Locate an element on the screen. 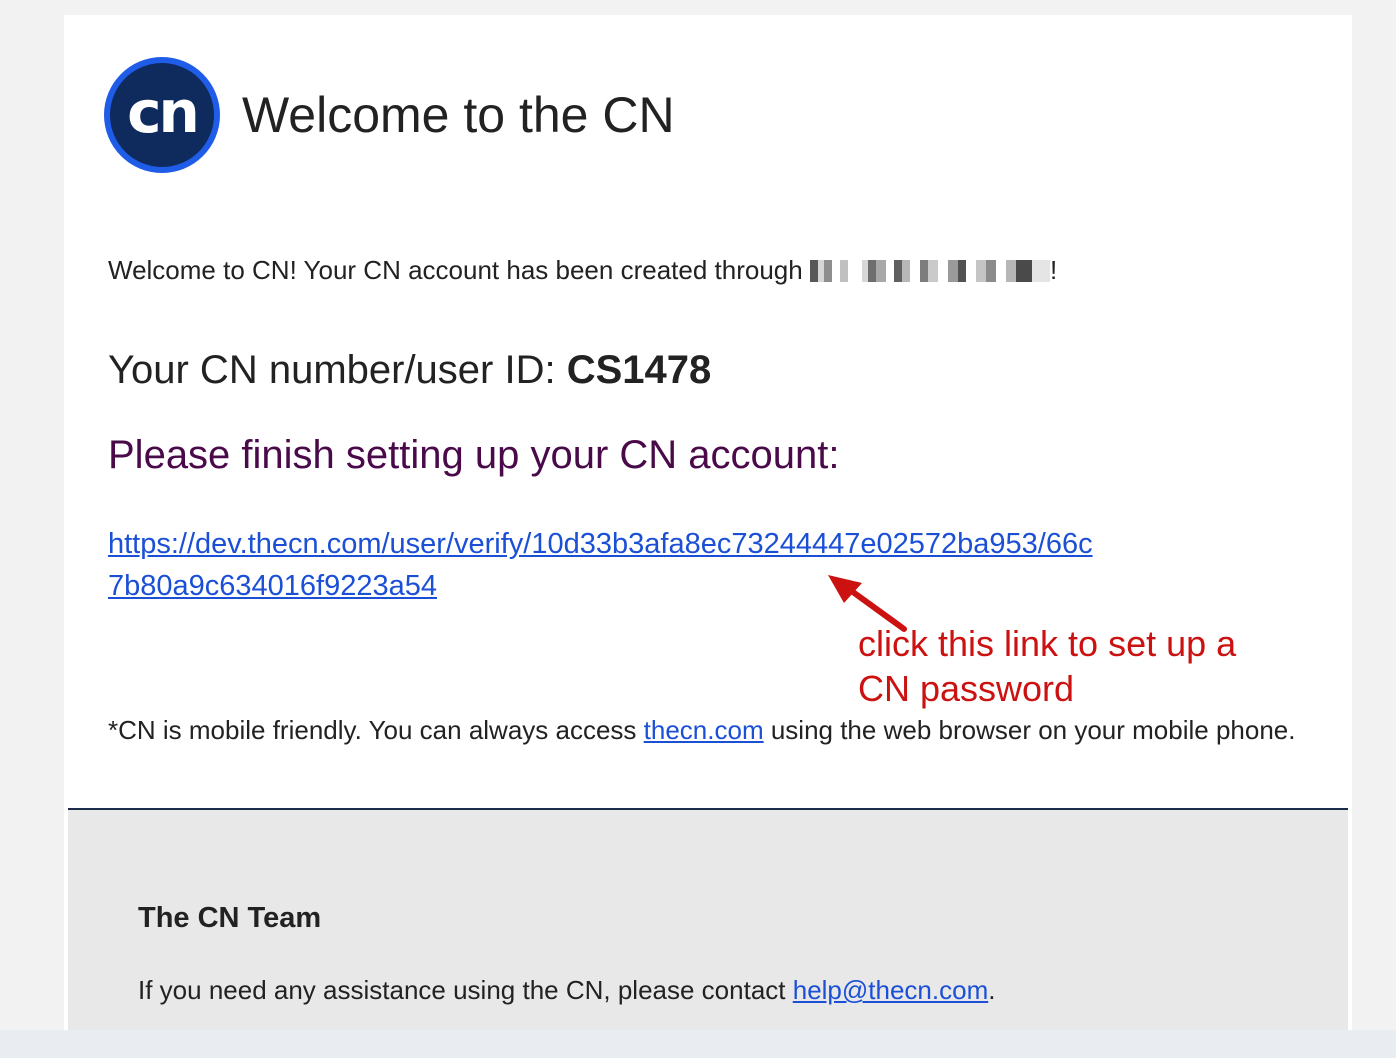  help-email-link: help@thecn.com is located at coordinates (891, 990).